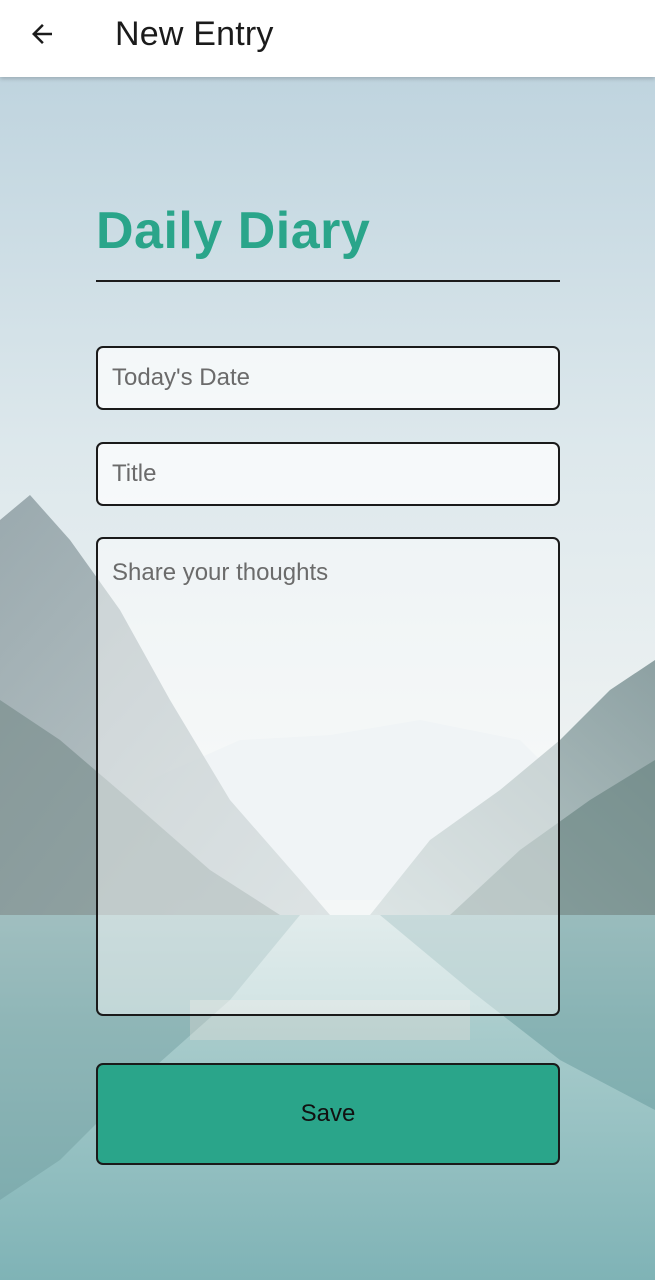 This screenshot has width=655, height=1280. I want to click on back-button, so click(42, 34).